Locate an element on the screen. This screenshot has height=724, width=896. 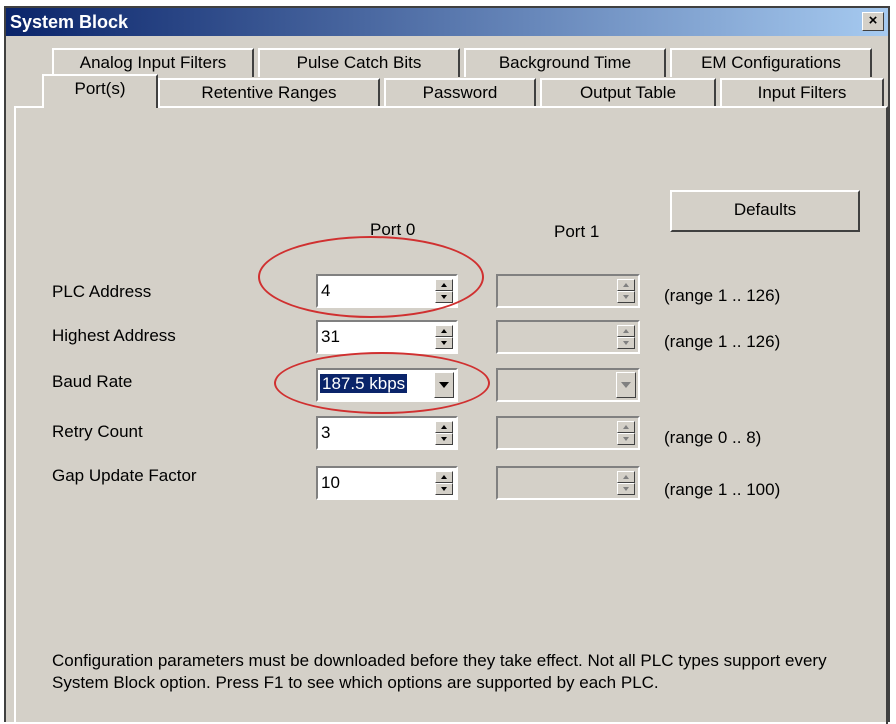
highest-address-port1-spinbox is located at coordinates (568, 337).